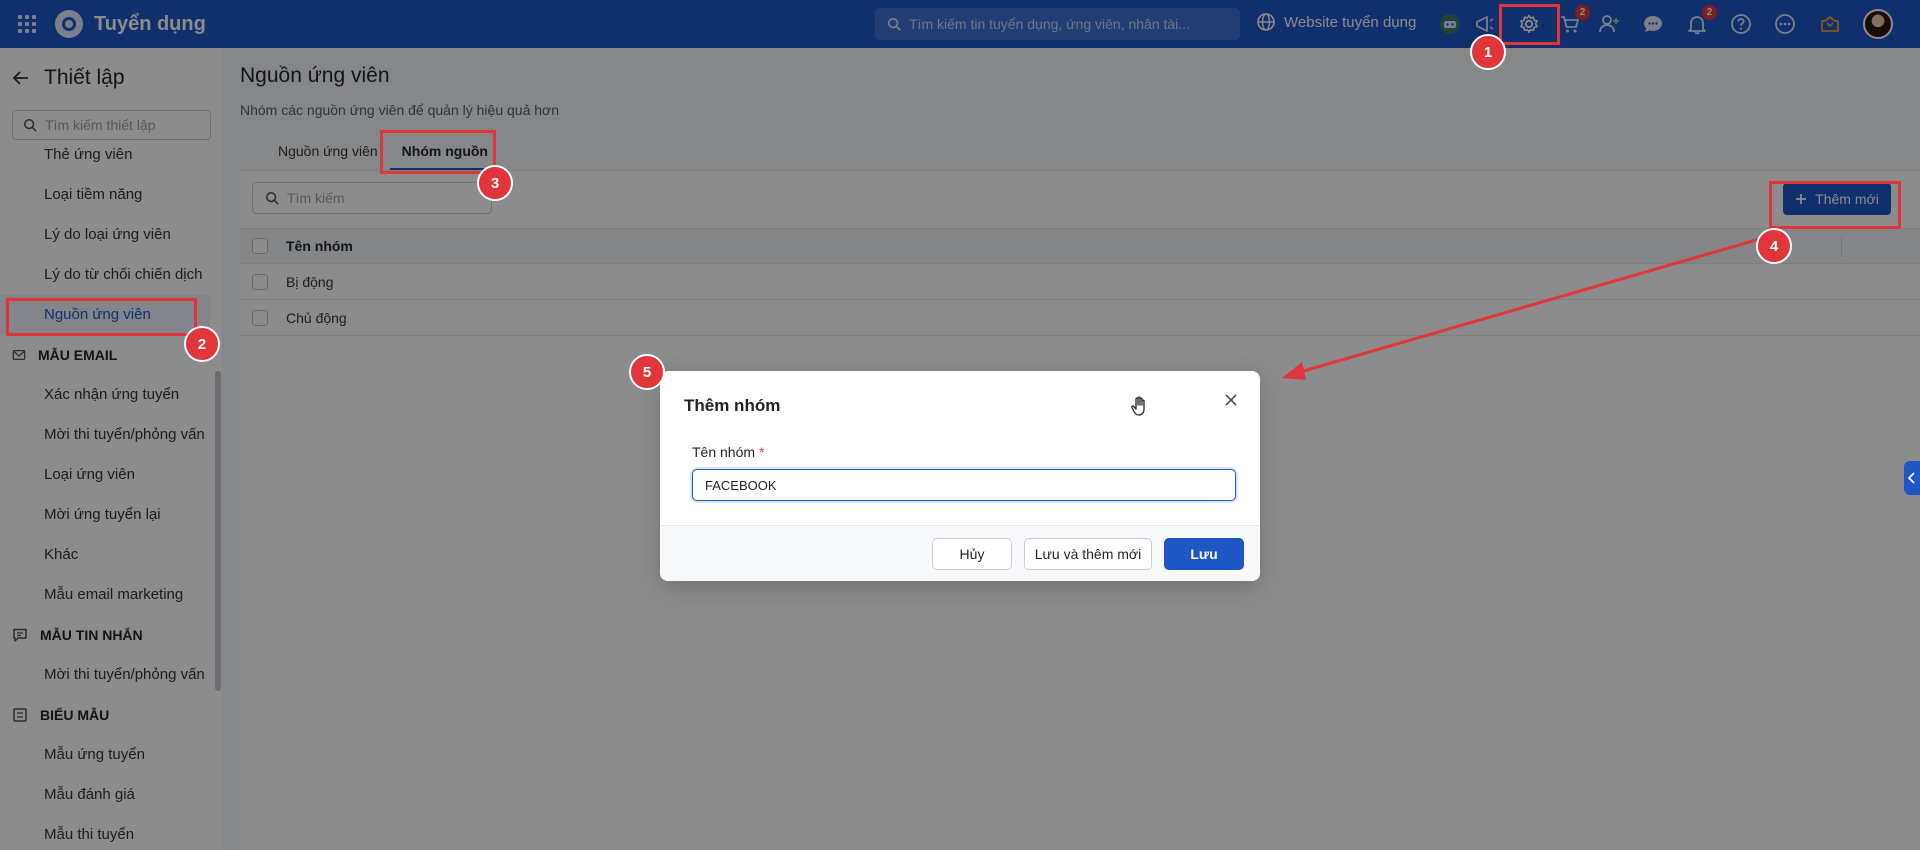 Image resolution: width=1920 pixels, height=850 pixels. I want to click on group-name-input, so click(964, 485).